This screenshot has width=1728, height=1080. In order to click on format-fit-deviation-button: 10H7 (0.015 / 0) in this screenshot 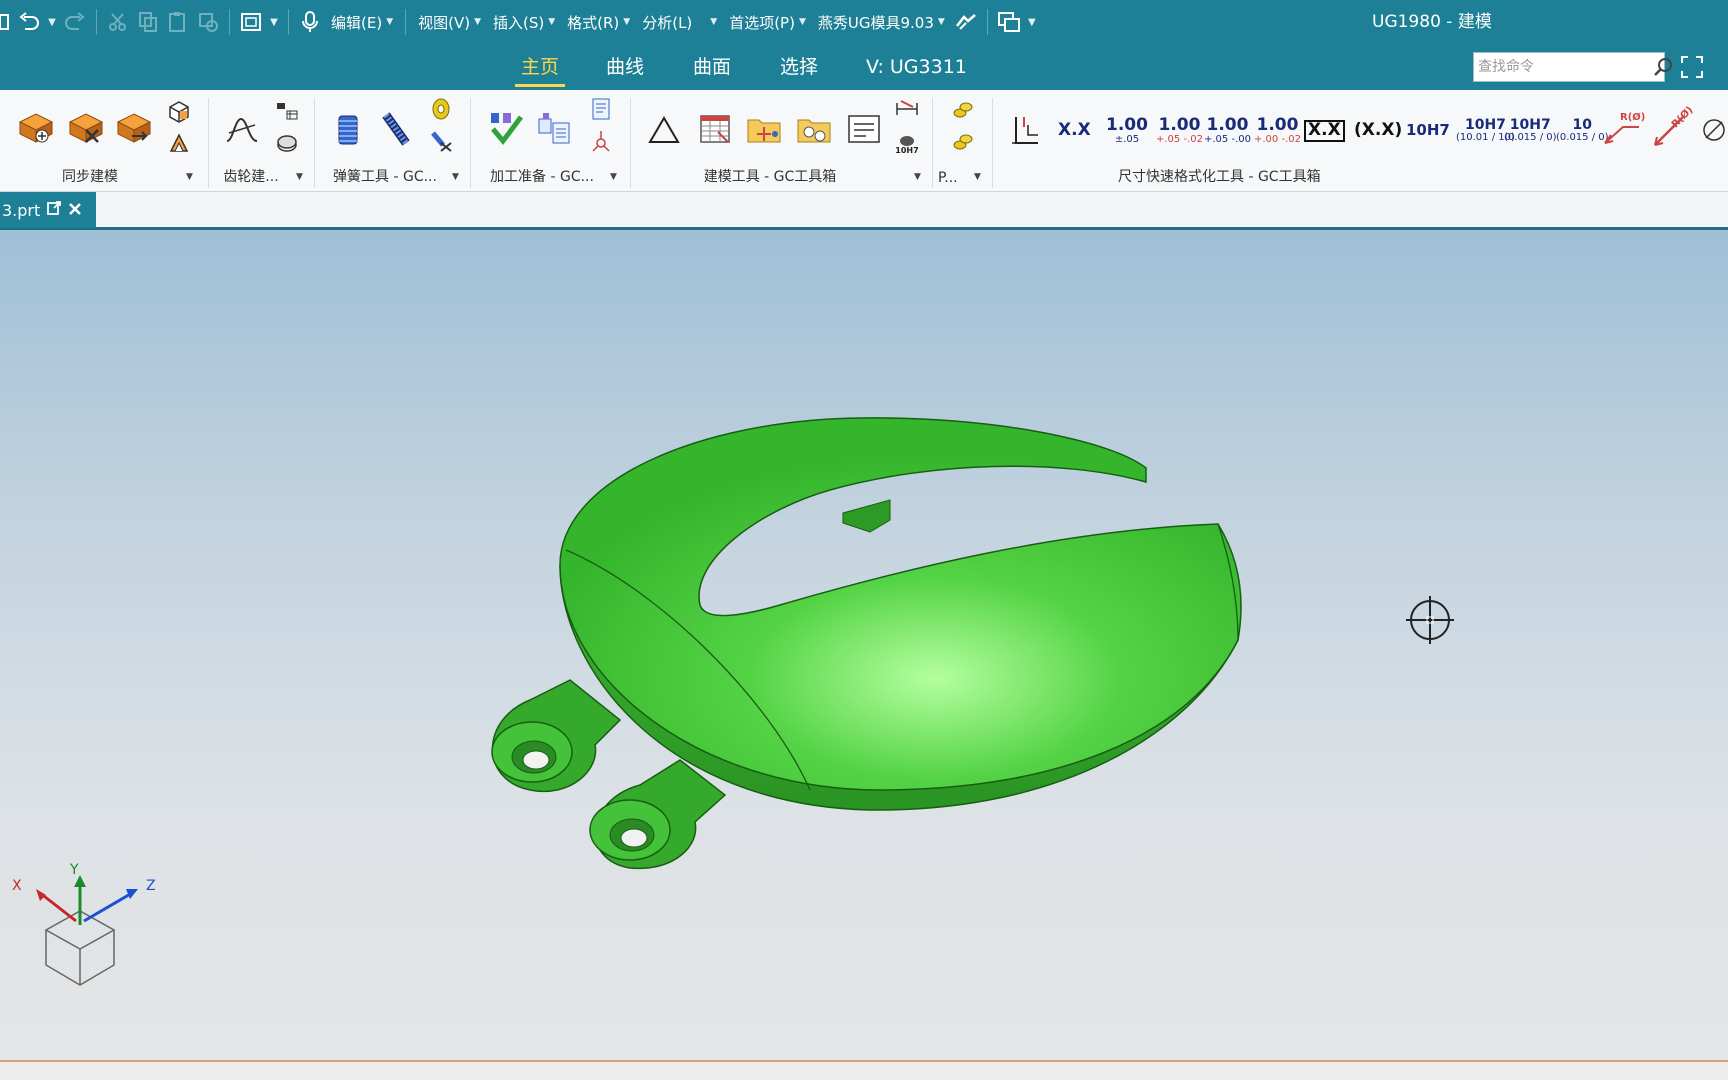, I will do `click(1530, 131)`.